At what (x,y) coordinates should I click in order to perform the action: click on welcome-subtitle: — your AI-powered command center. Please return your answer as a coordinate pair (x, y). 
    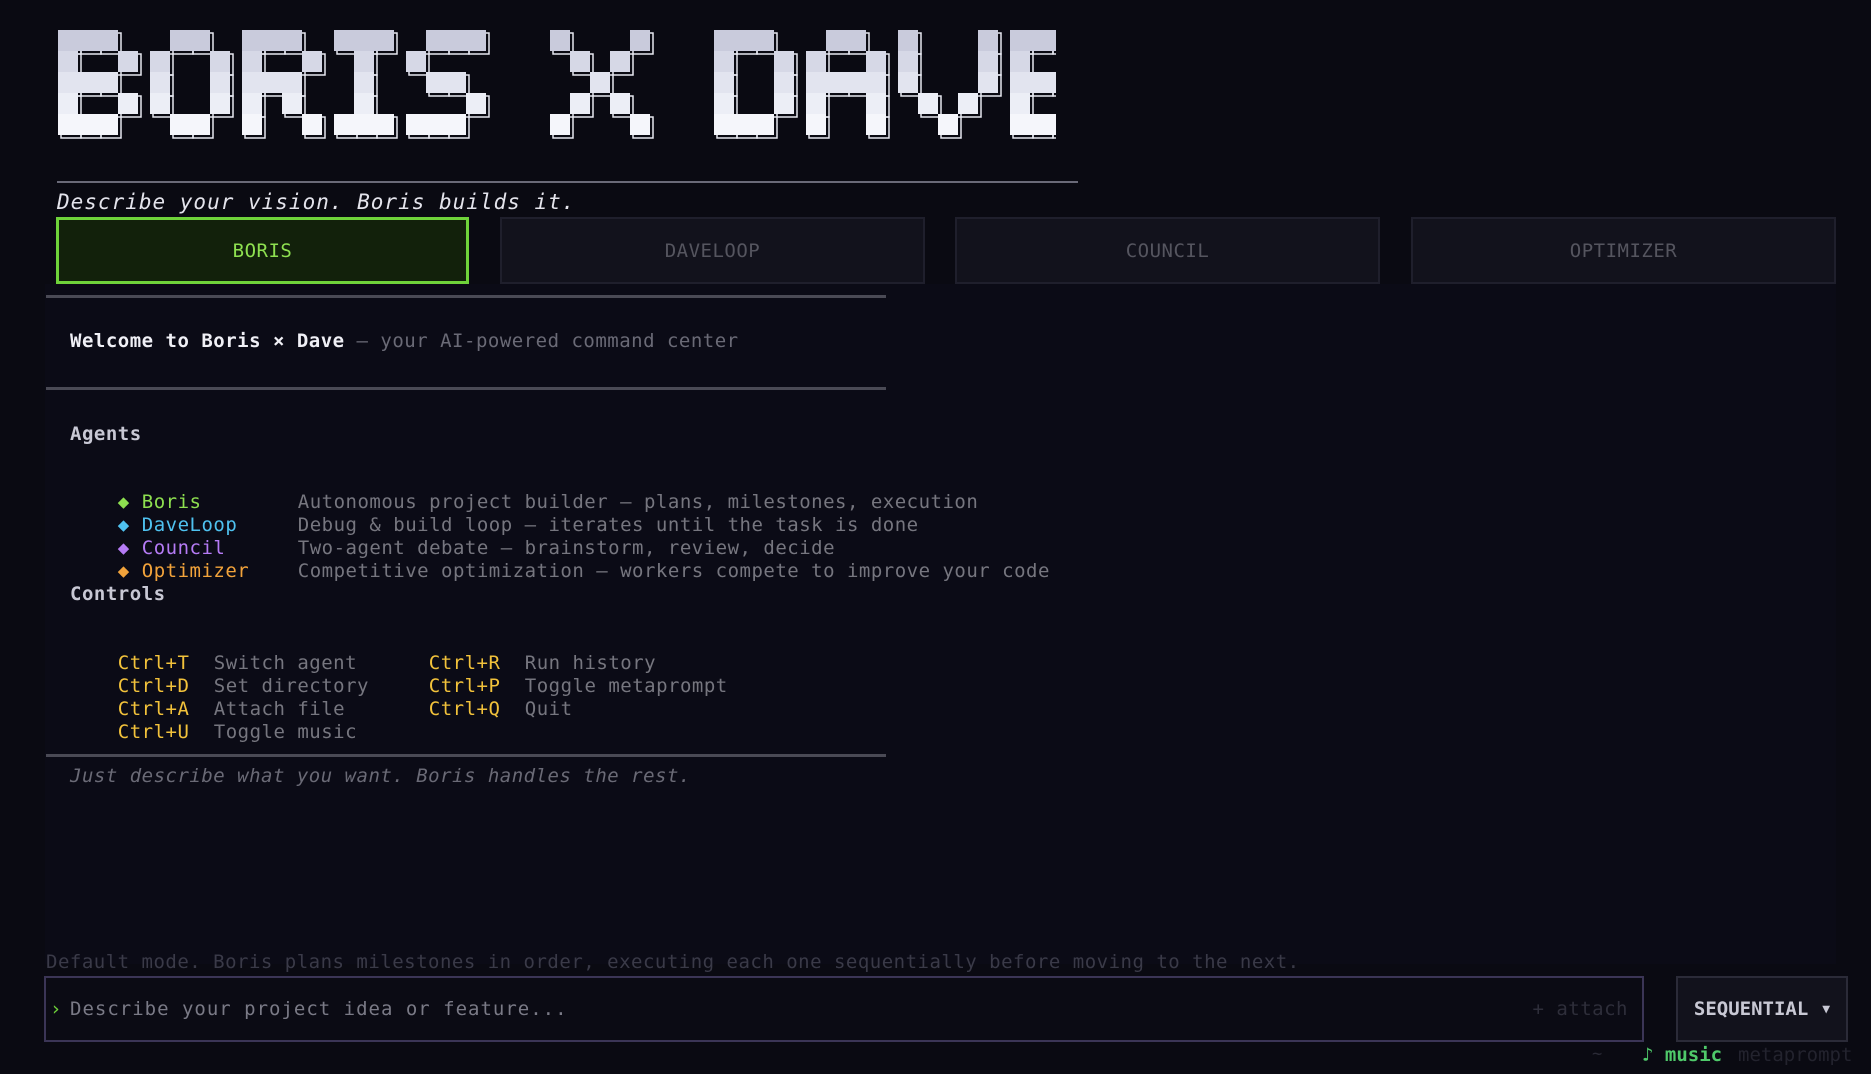
    Looking at the image, I should click on (541, 341).